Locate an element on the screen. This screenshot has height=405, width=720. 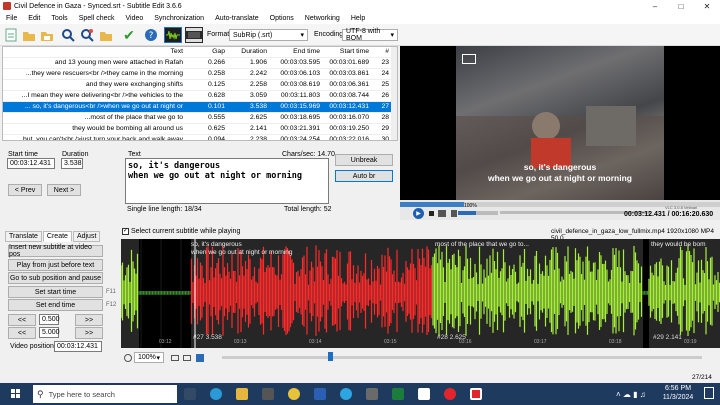
taskbar-search-box: ⚲ Type here to search is located at coordinates (105, 394).